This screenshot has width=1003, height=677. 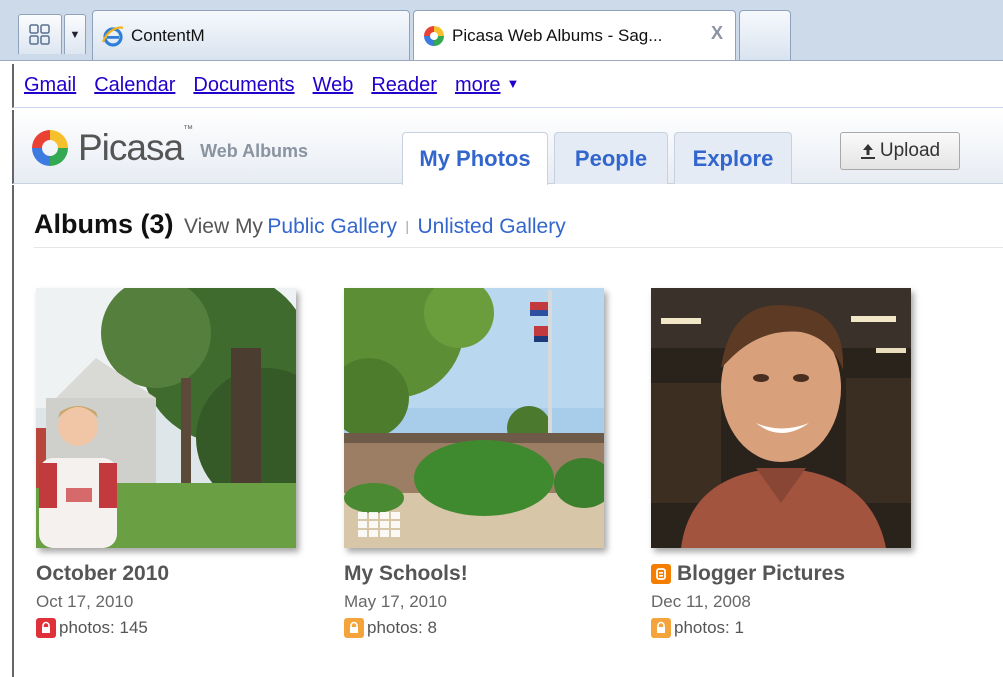 I want to click on quick-tabs-icon, so click(x=39, y=34).